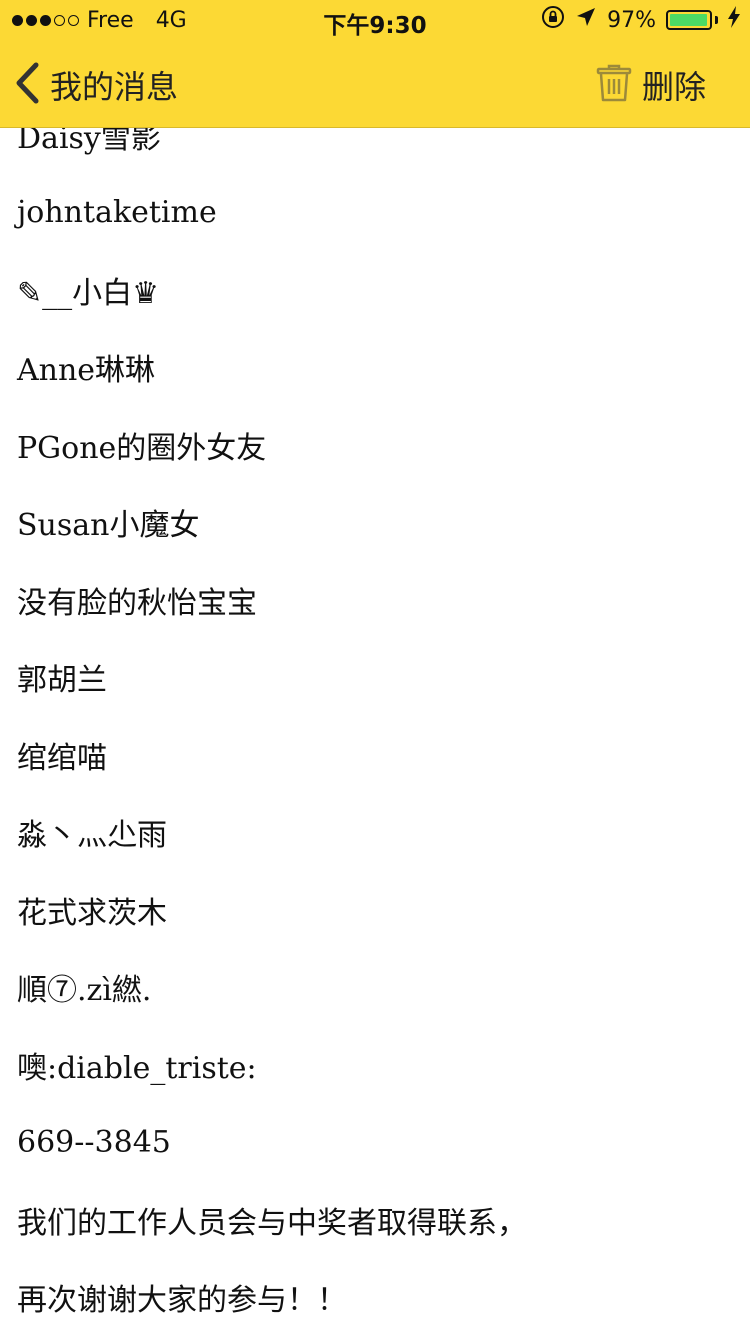 The height and width of the screenshot is (1334, 750). I want to click on list-item: 再次谢谢大家的参与！！, so click(182, 1301).